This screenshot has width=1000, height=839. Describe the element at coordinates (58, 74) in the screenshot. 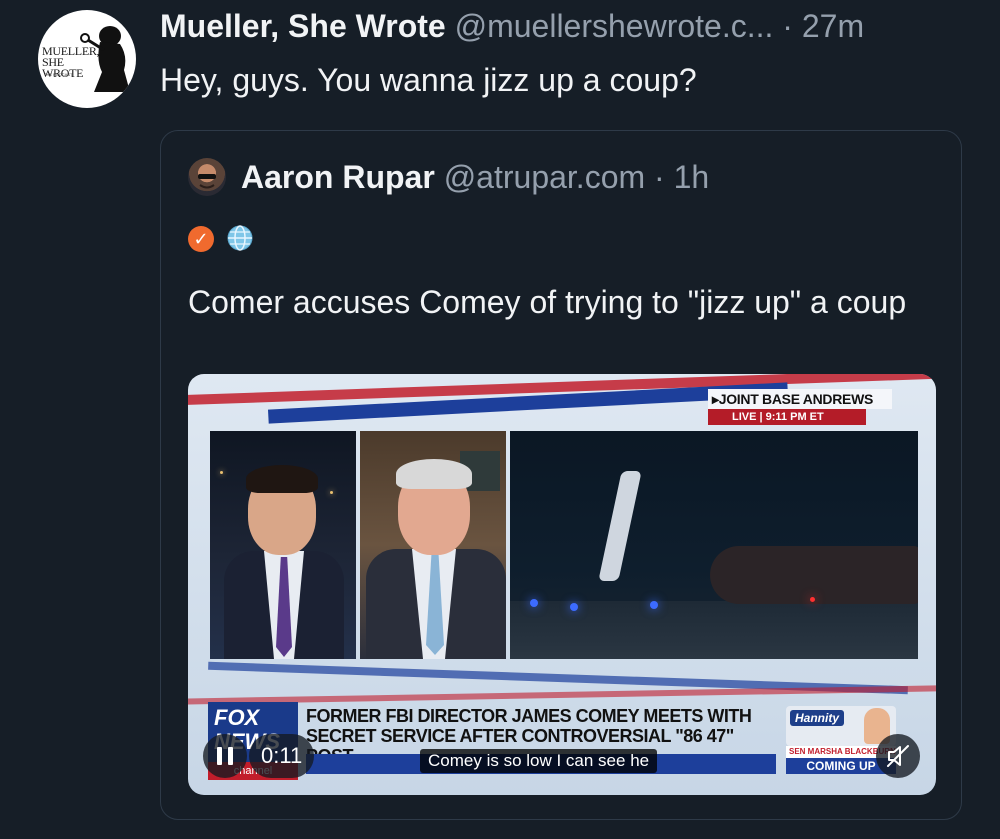

I see `logo-sub: THE PODCAST` at that location.